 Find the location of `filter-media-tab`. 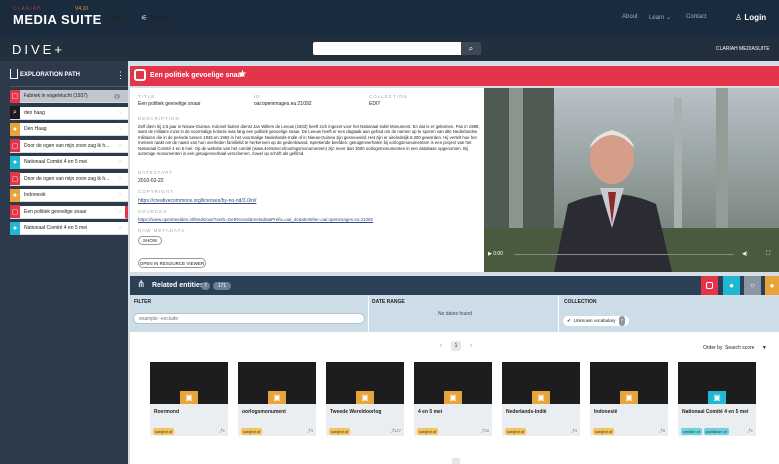

filter-media-tab is located at coordinates (709, 285).